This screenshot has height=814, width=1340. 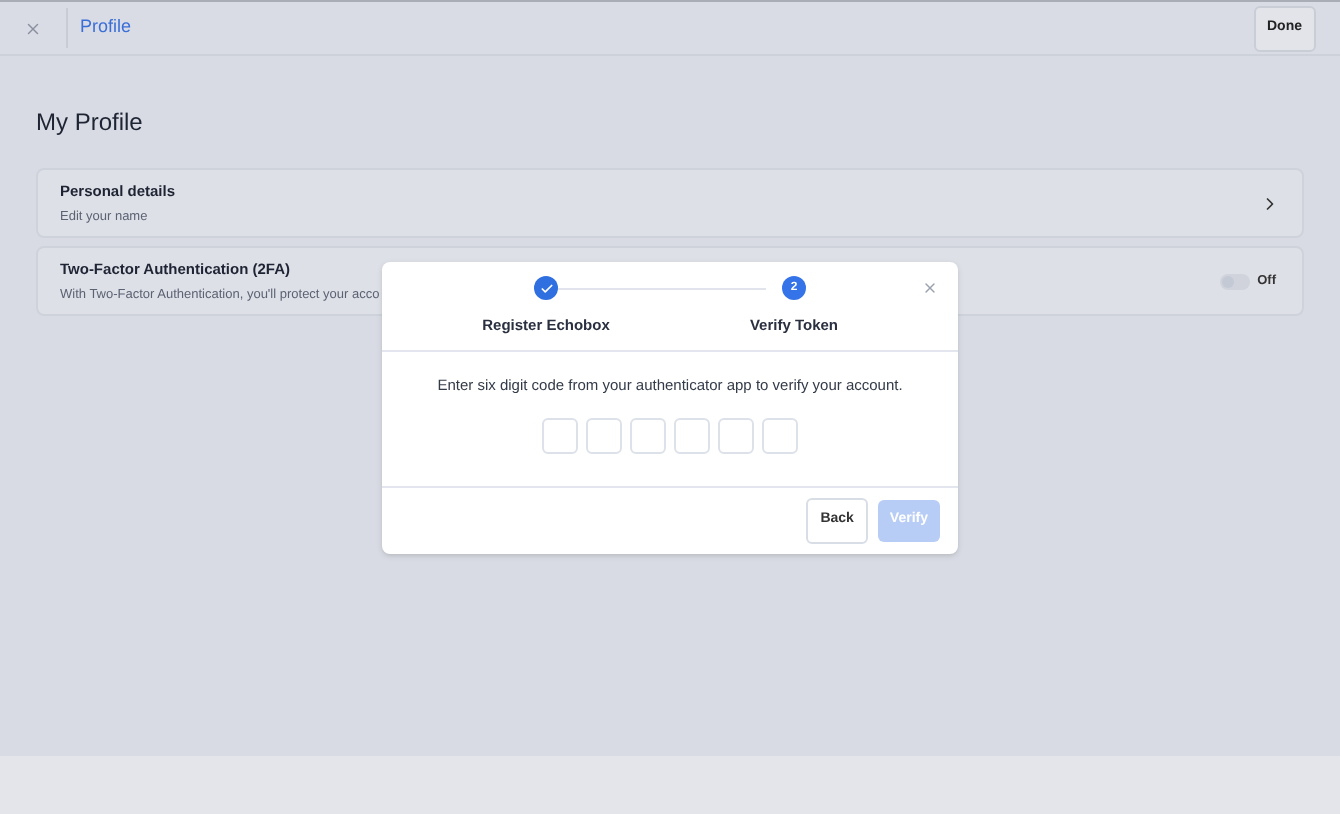 I want to click on page-header-title: Profile, so click(x=106, y=27).